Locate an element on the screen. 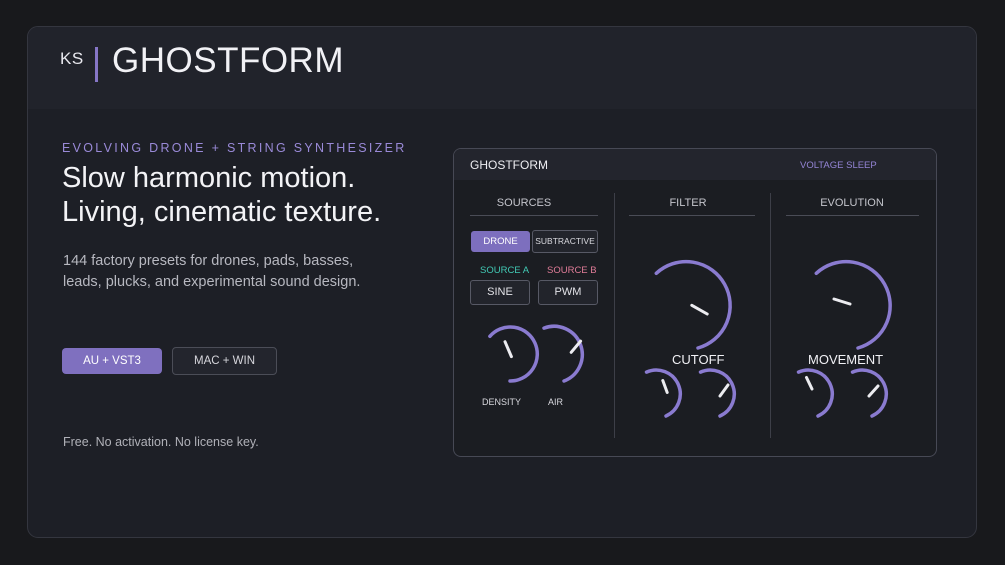  density-knob-label: DENSITY is located at coordinates (502, 402).